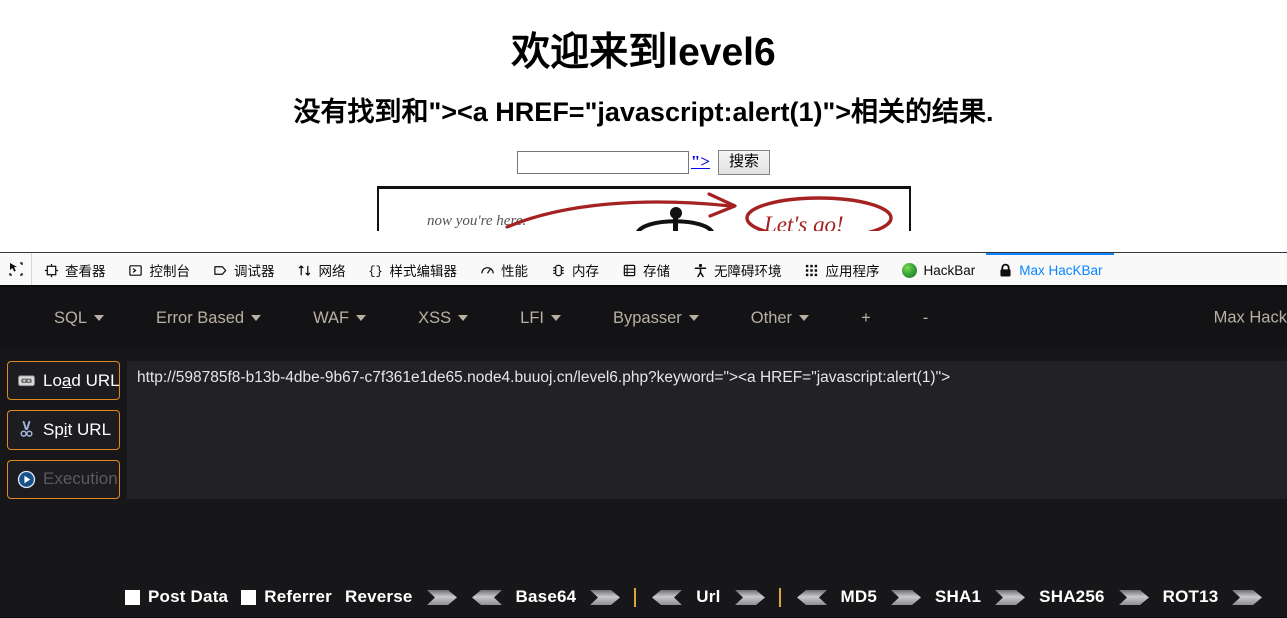 This screenshot has height=618, width=1287. Describe the element at coordinates (423, 271) in the screenshot. I see `tab-label: 样式编辑器` at that location.